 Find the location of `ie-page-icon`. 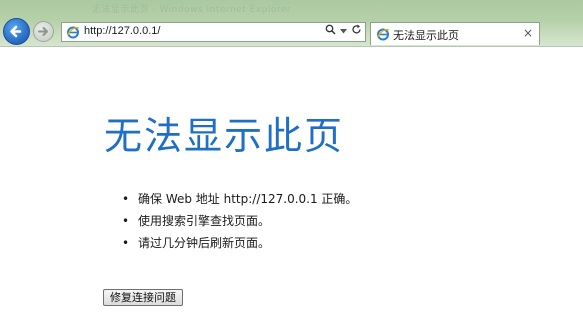

ie-page-icon is located at coordinates (73, 32).